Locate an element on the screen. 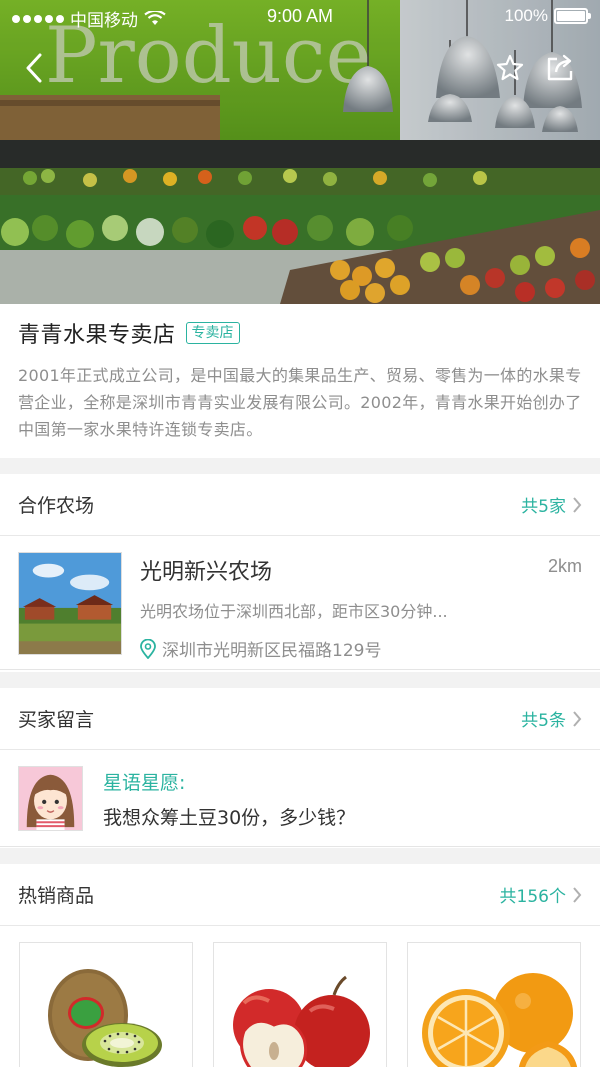 This screenshot has height=1067, width=600. messages-count: 共5条 is located at coordinates (543, 721).